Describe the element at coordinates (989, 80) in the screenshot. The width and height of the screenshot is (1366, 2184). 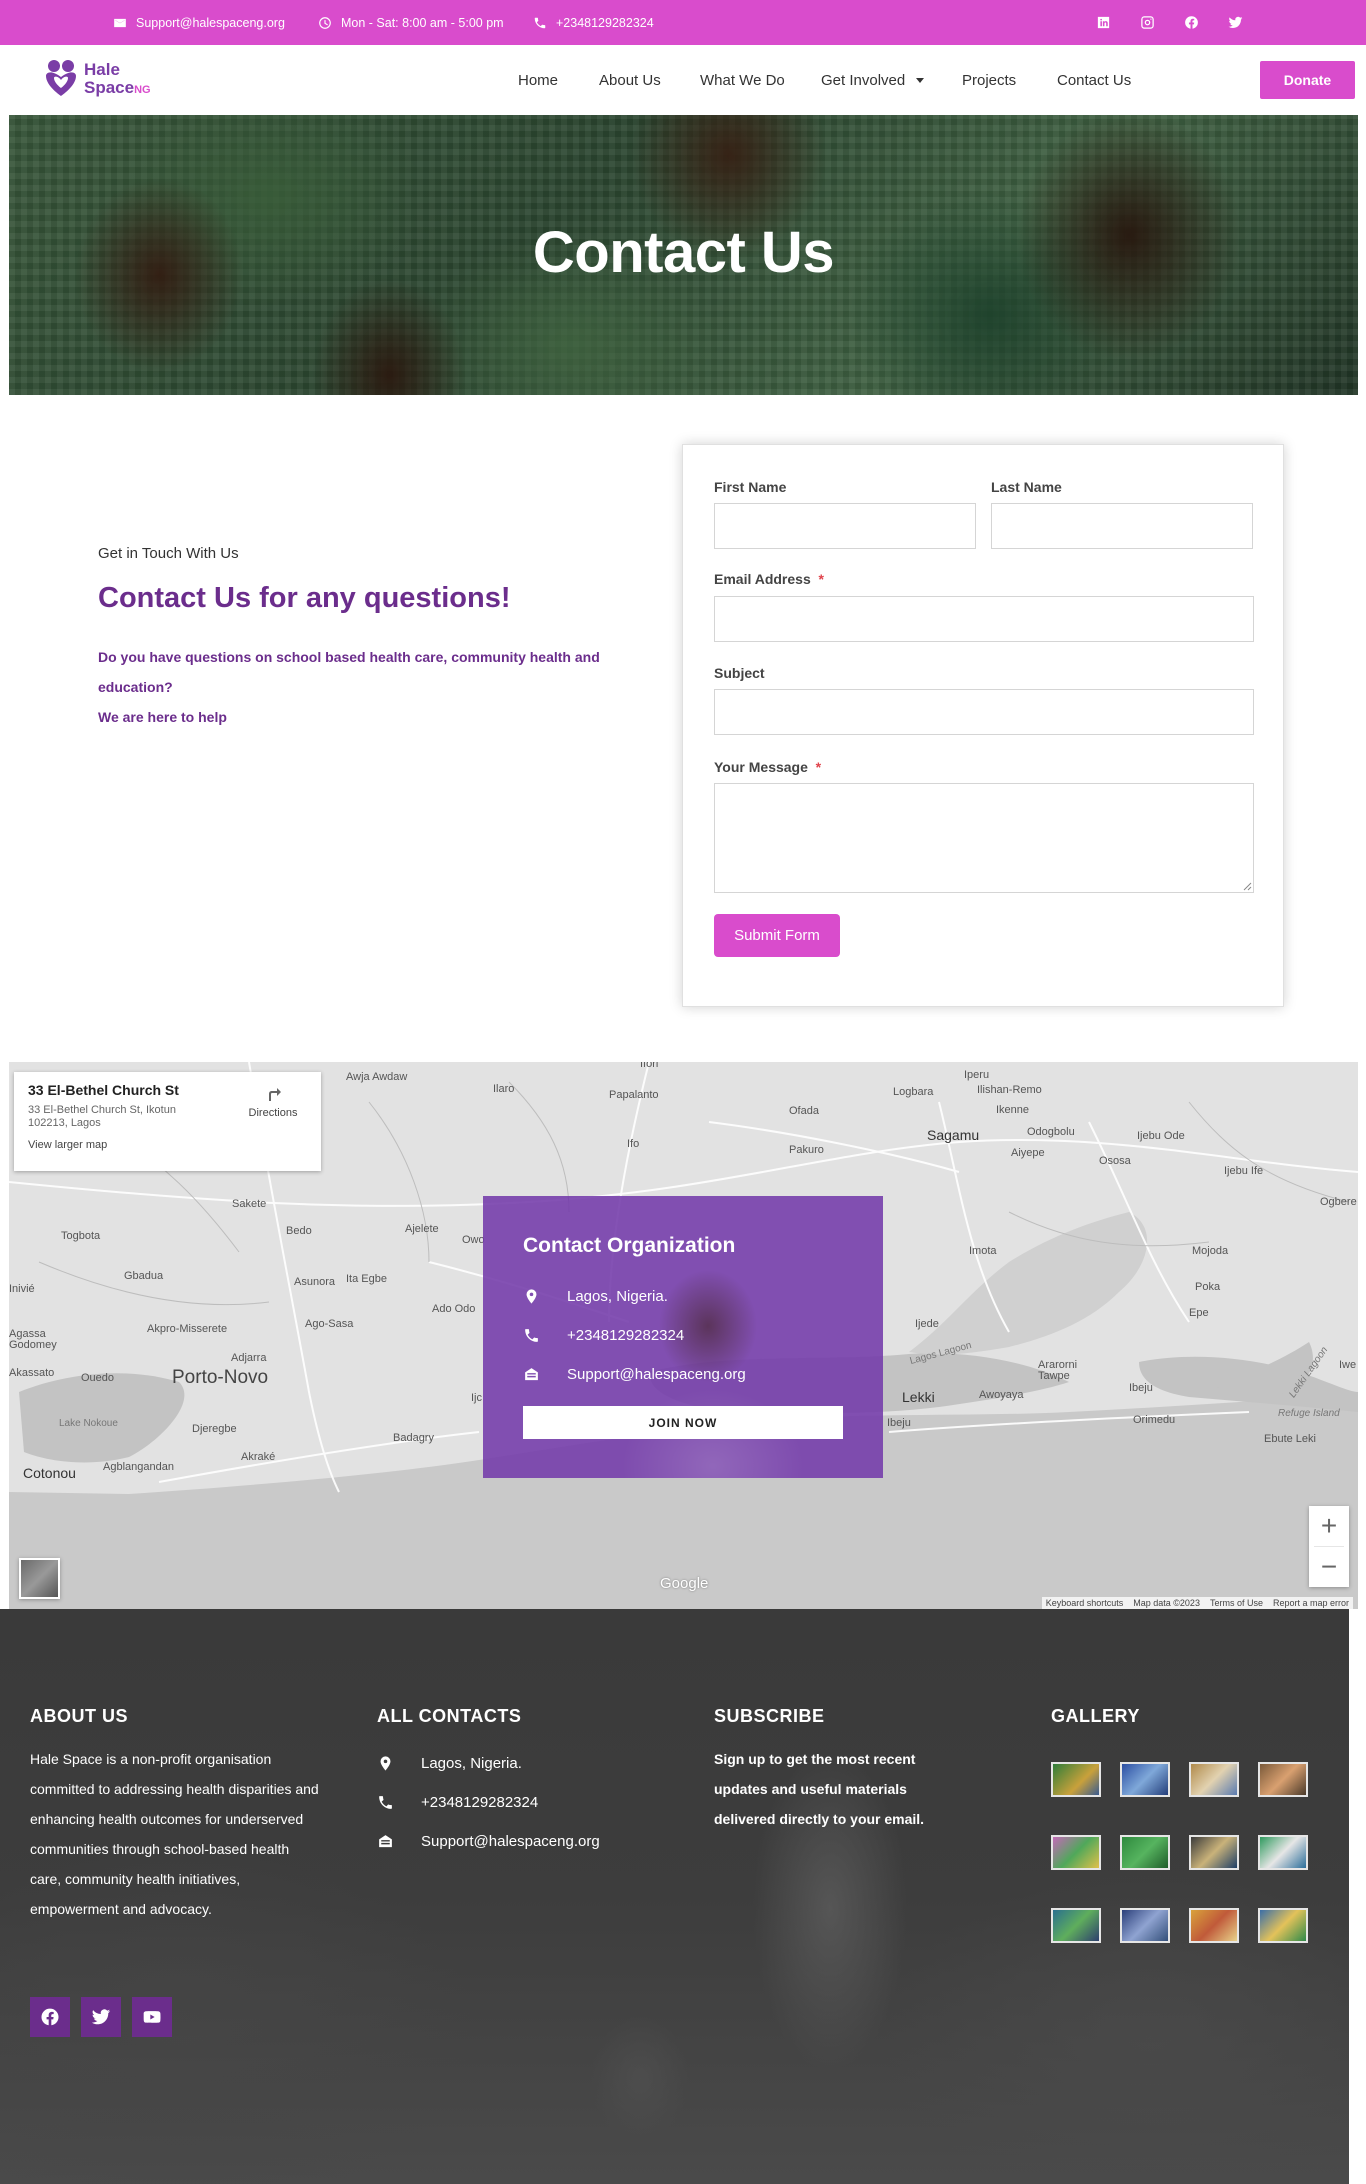
I see `nav-item-projects: Projects` at that location.